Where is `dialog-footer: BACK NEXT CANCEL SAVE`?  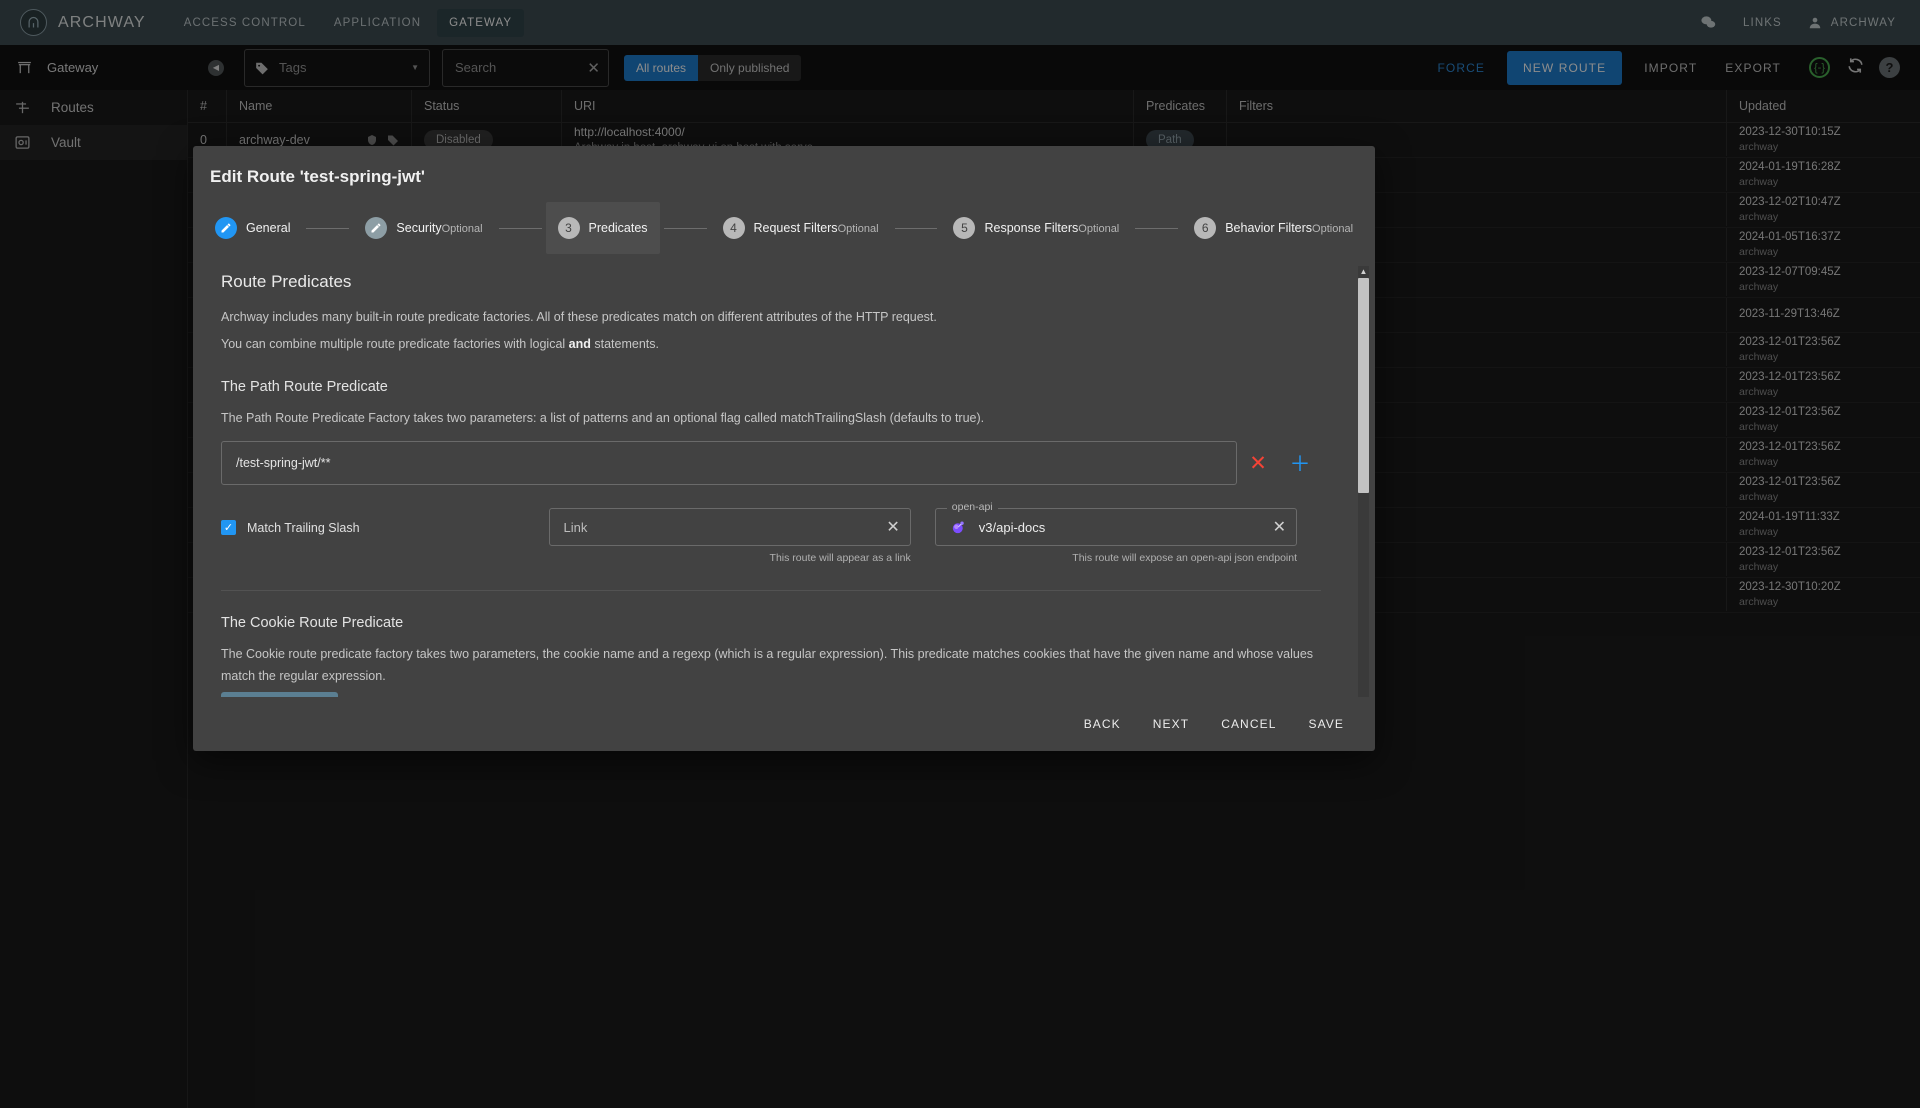
dialog-footer: BACK NEXT CANCEL SAVE is located at coordinates (784, 724).